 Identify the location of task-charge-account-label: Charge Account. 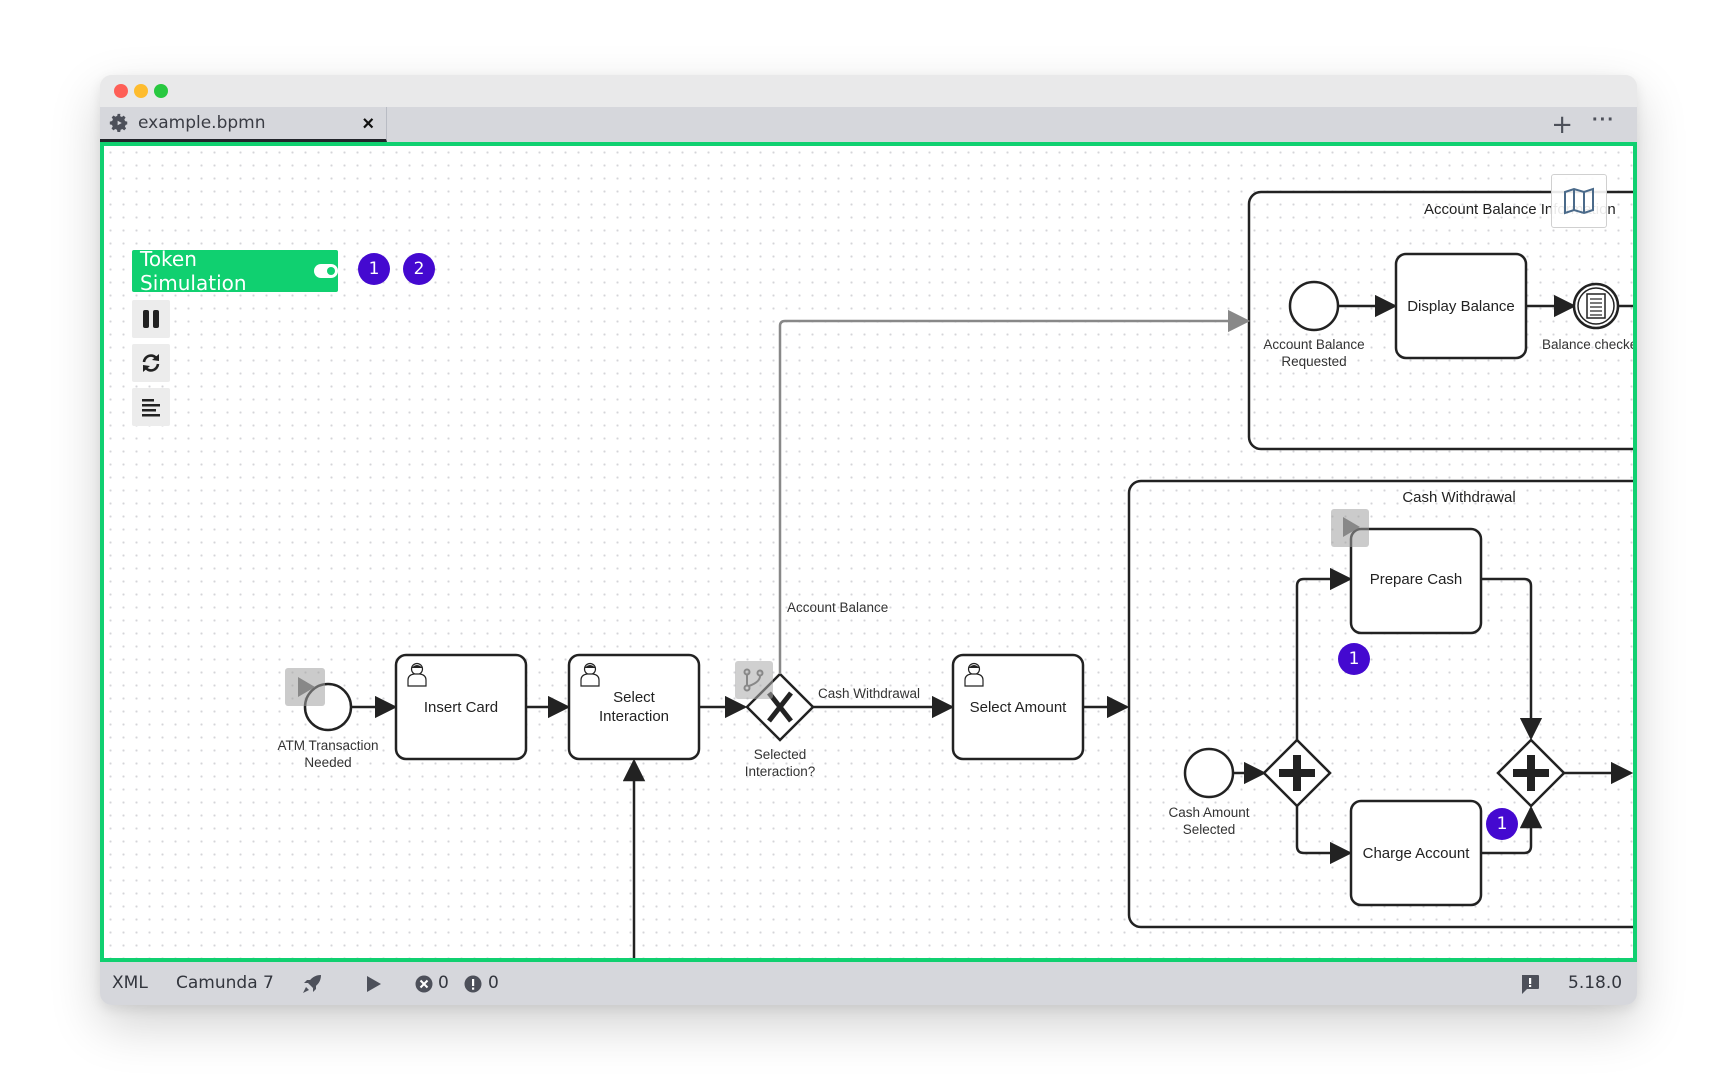
(1417, 853).